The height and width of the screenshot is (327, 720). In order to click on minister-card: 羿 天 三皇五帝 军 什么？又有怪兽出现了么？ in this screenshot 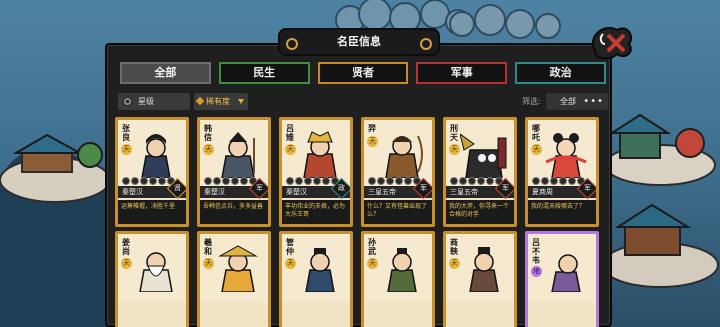, I will do `click(398, 172)`.